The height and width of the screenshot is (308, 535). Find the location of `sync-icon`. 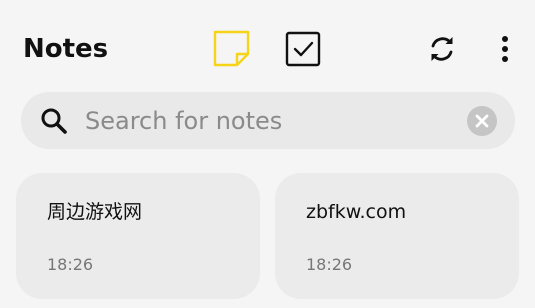

sync-icon is located at coordinates (442, 49).